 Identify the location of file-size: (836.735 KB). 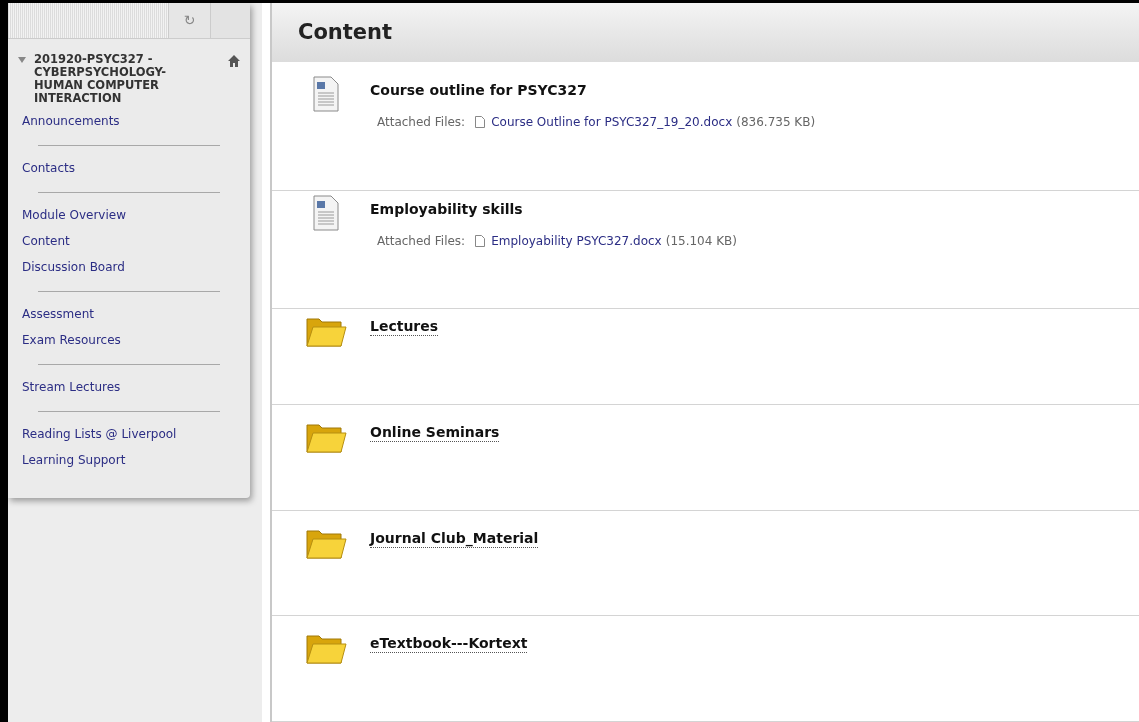
(776, 122).